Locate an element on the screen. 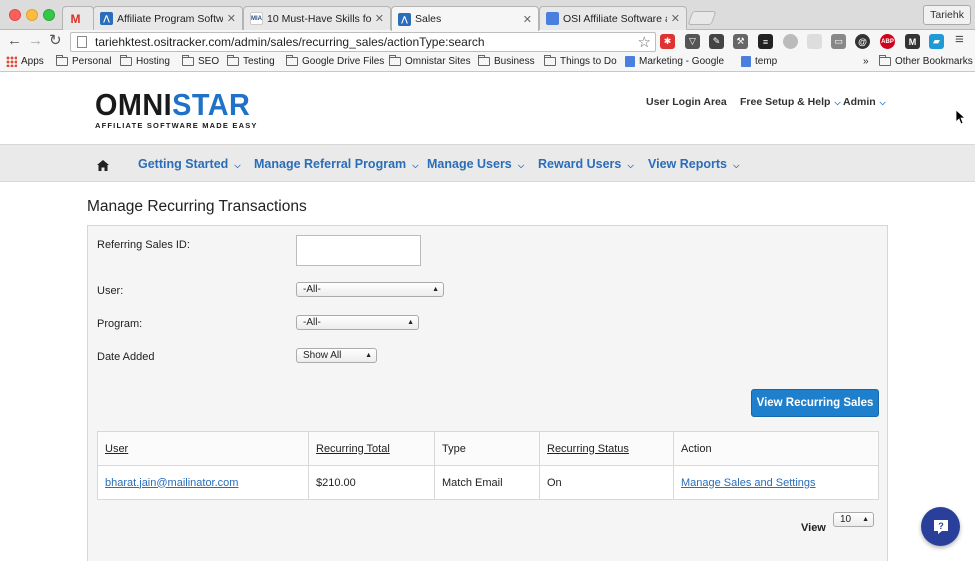 The height and width of the screenshot is (561, 975). extension-blank-icon is located at coordinates (814, 41).